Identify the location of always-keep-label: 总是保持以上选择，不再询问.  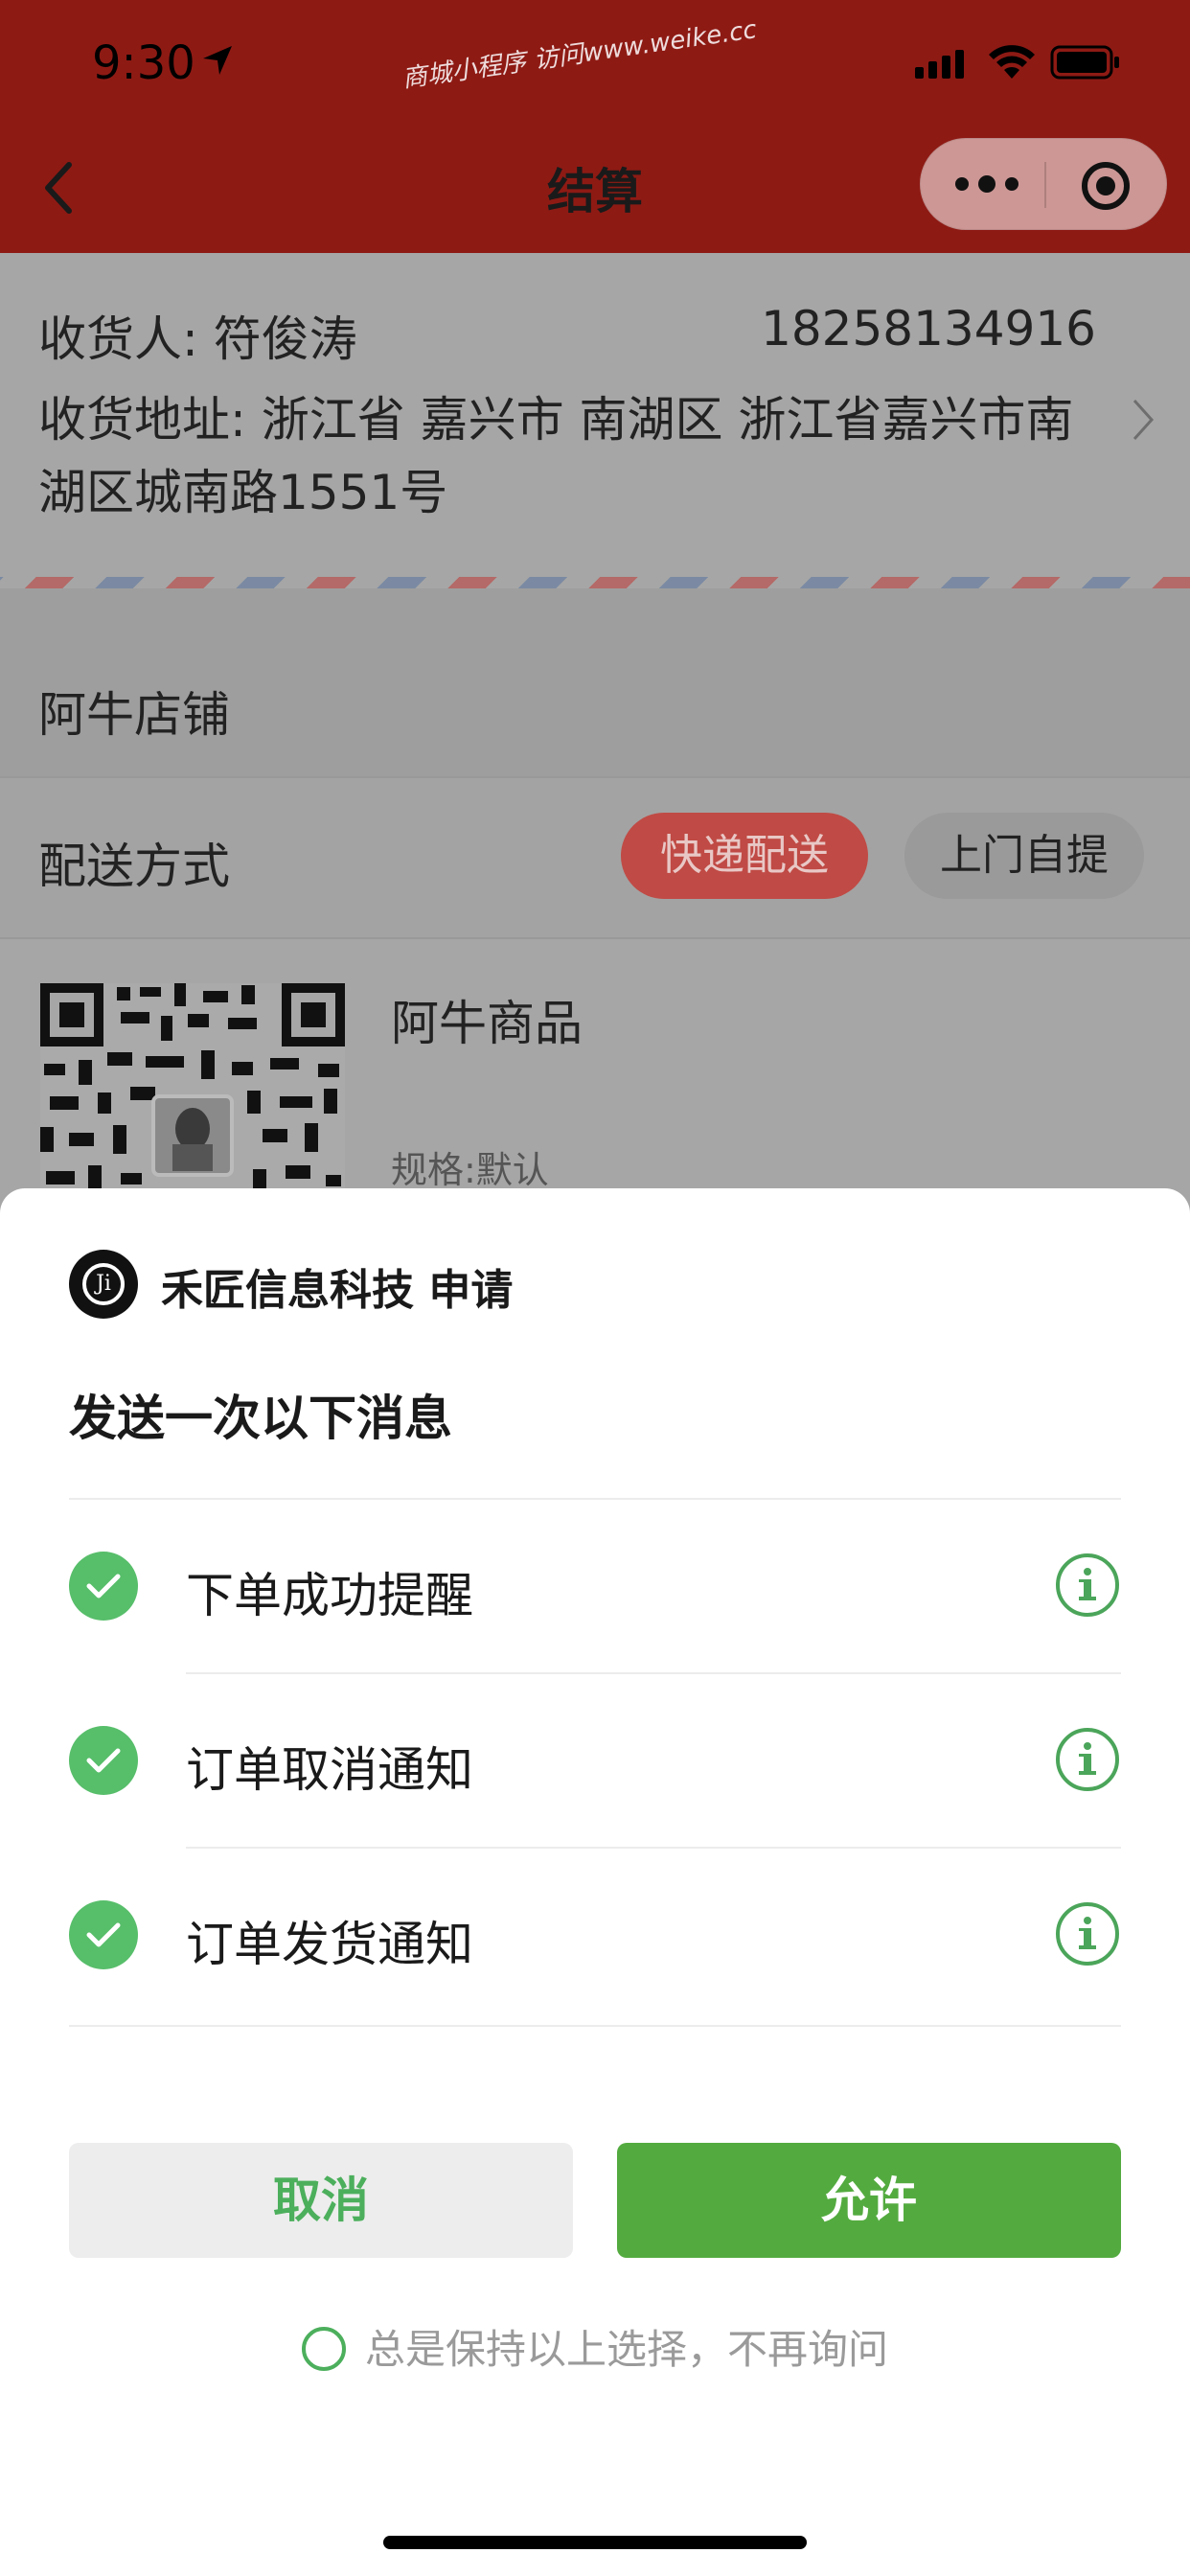
(626, 2349).